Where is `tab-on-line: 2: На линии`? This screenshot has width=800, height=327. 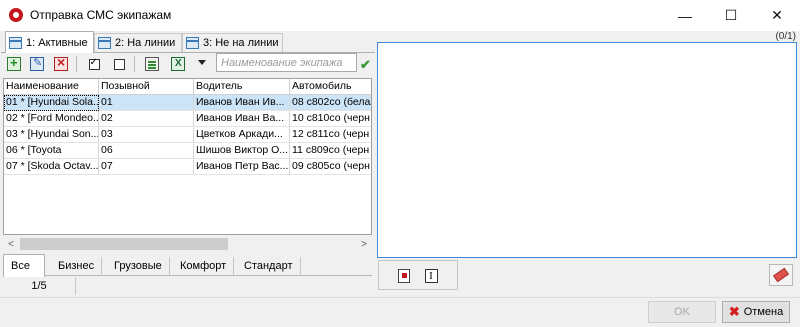 tab-on-line: 2: На линии is located at coordinates (138, 42).